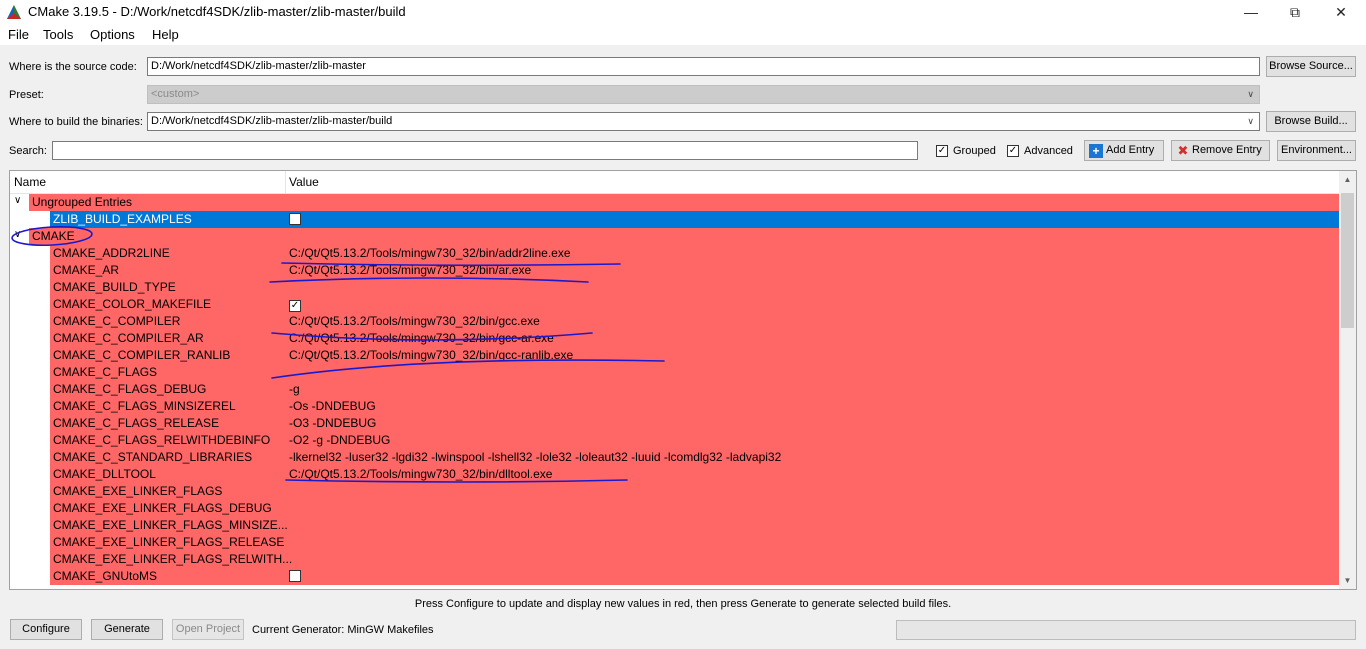 This screenshot has height=649, width=1366. I want to click on configure-button: Configure, so click(46, 629).